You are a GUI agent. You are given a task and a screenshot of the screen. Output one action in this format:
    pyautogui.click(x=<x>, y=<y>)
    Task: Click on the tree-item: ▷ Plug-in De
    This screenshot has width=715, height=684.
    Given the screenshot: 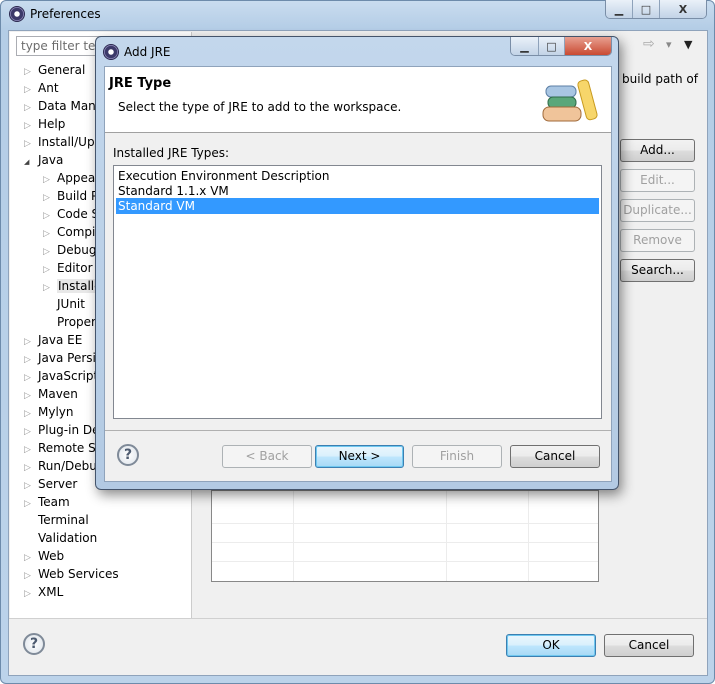 What is the action you would take?
    pyautogui.click(x=62, y=430)
    